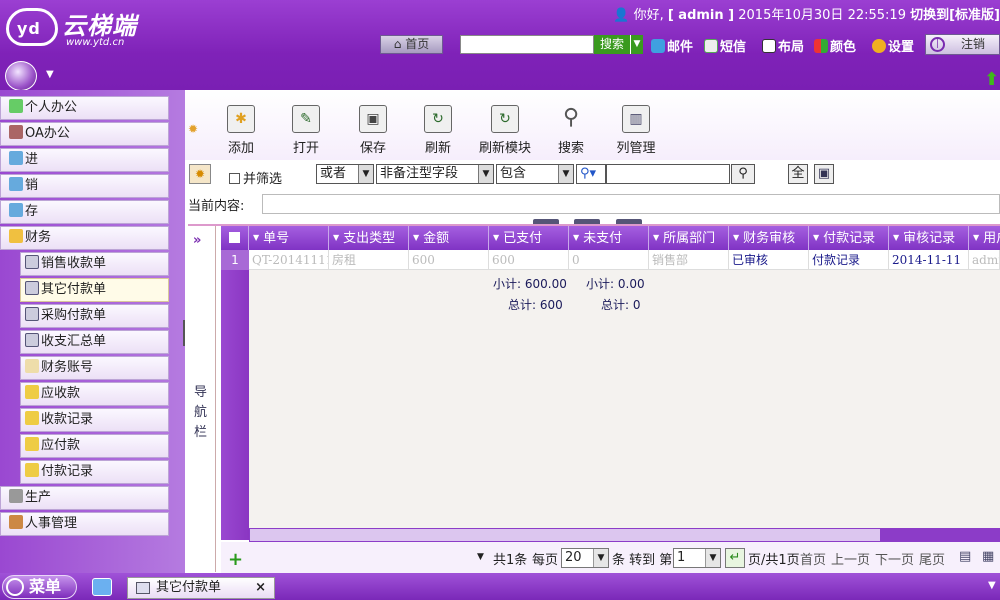 The width and height of the screenshot is (1000, 600). What do you see at coordinates (16, 496) in the screenshot?
I see `anchor-icon` at bounding box center [16, 496].